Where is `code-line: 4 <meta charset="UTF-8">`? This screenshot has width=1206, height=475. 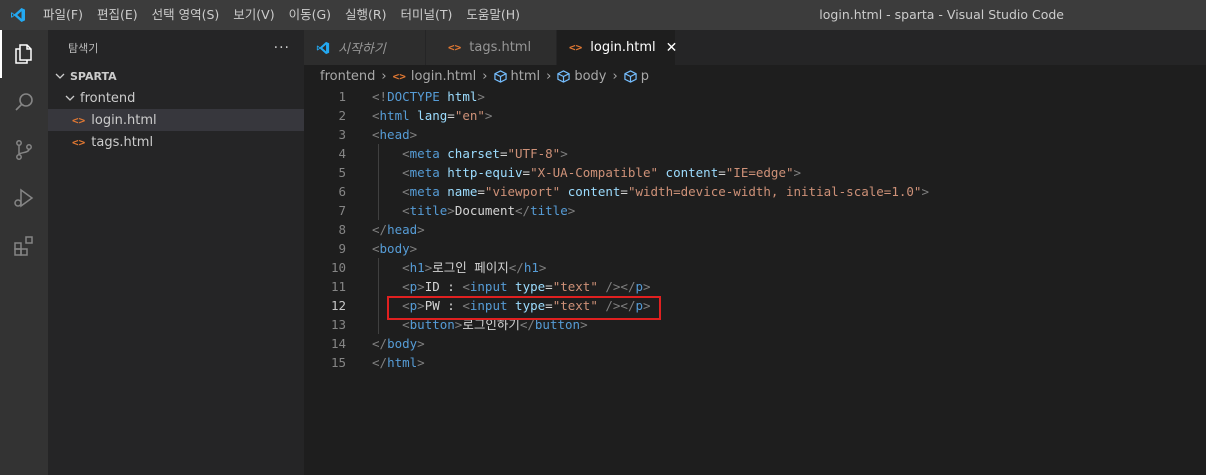 code-line: 4 <meta charset="UTF-8"> is located at coordinates (755, 153).